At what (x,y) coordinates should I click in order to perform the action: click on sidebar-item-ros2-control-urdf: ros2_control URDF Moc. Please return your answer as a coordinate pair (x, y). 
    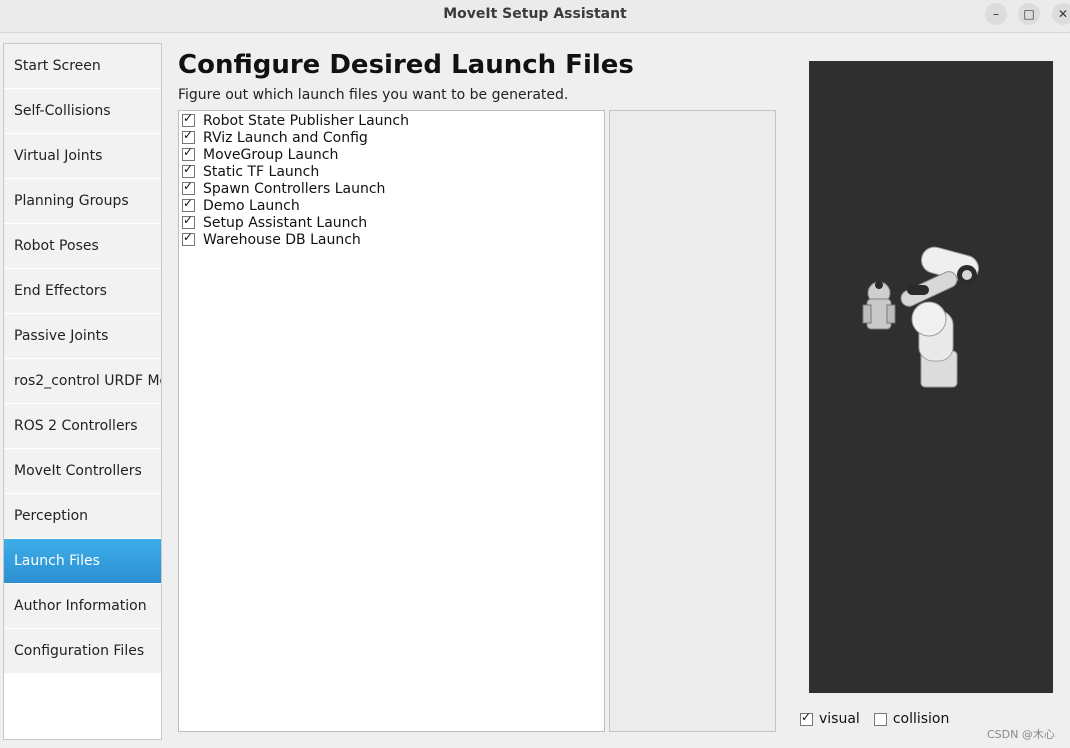
    Looking at the image, I should click on (82, 381).